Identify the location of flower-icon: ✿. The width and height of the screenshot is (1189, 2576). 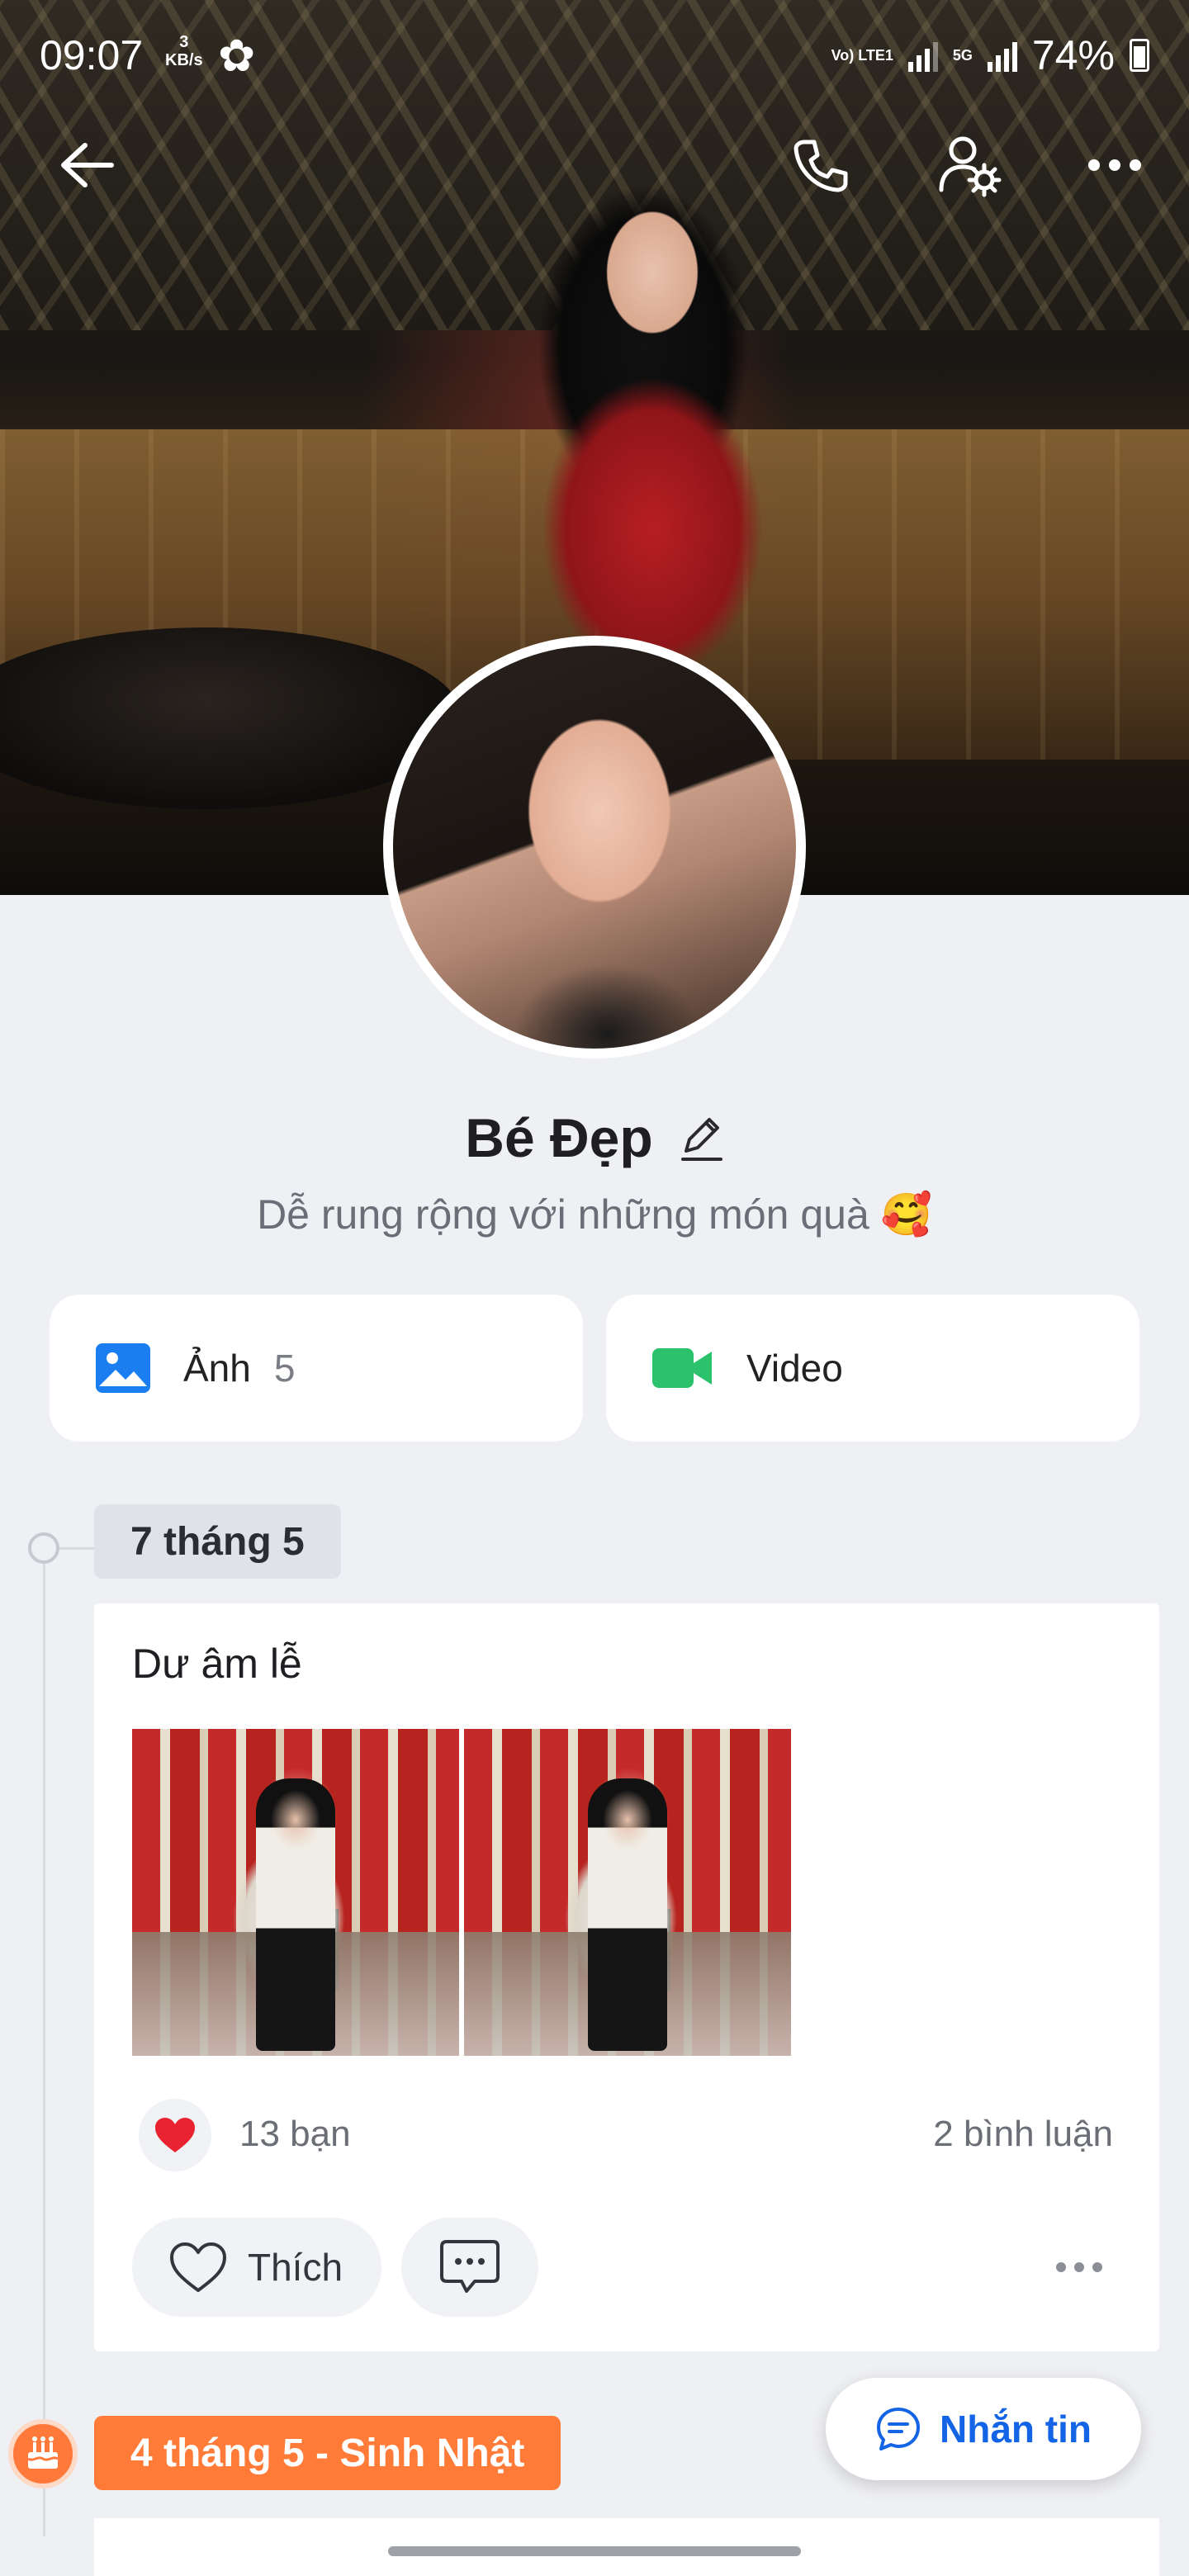
(237, 56).